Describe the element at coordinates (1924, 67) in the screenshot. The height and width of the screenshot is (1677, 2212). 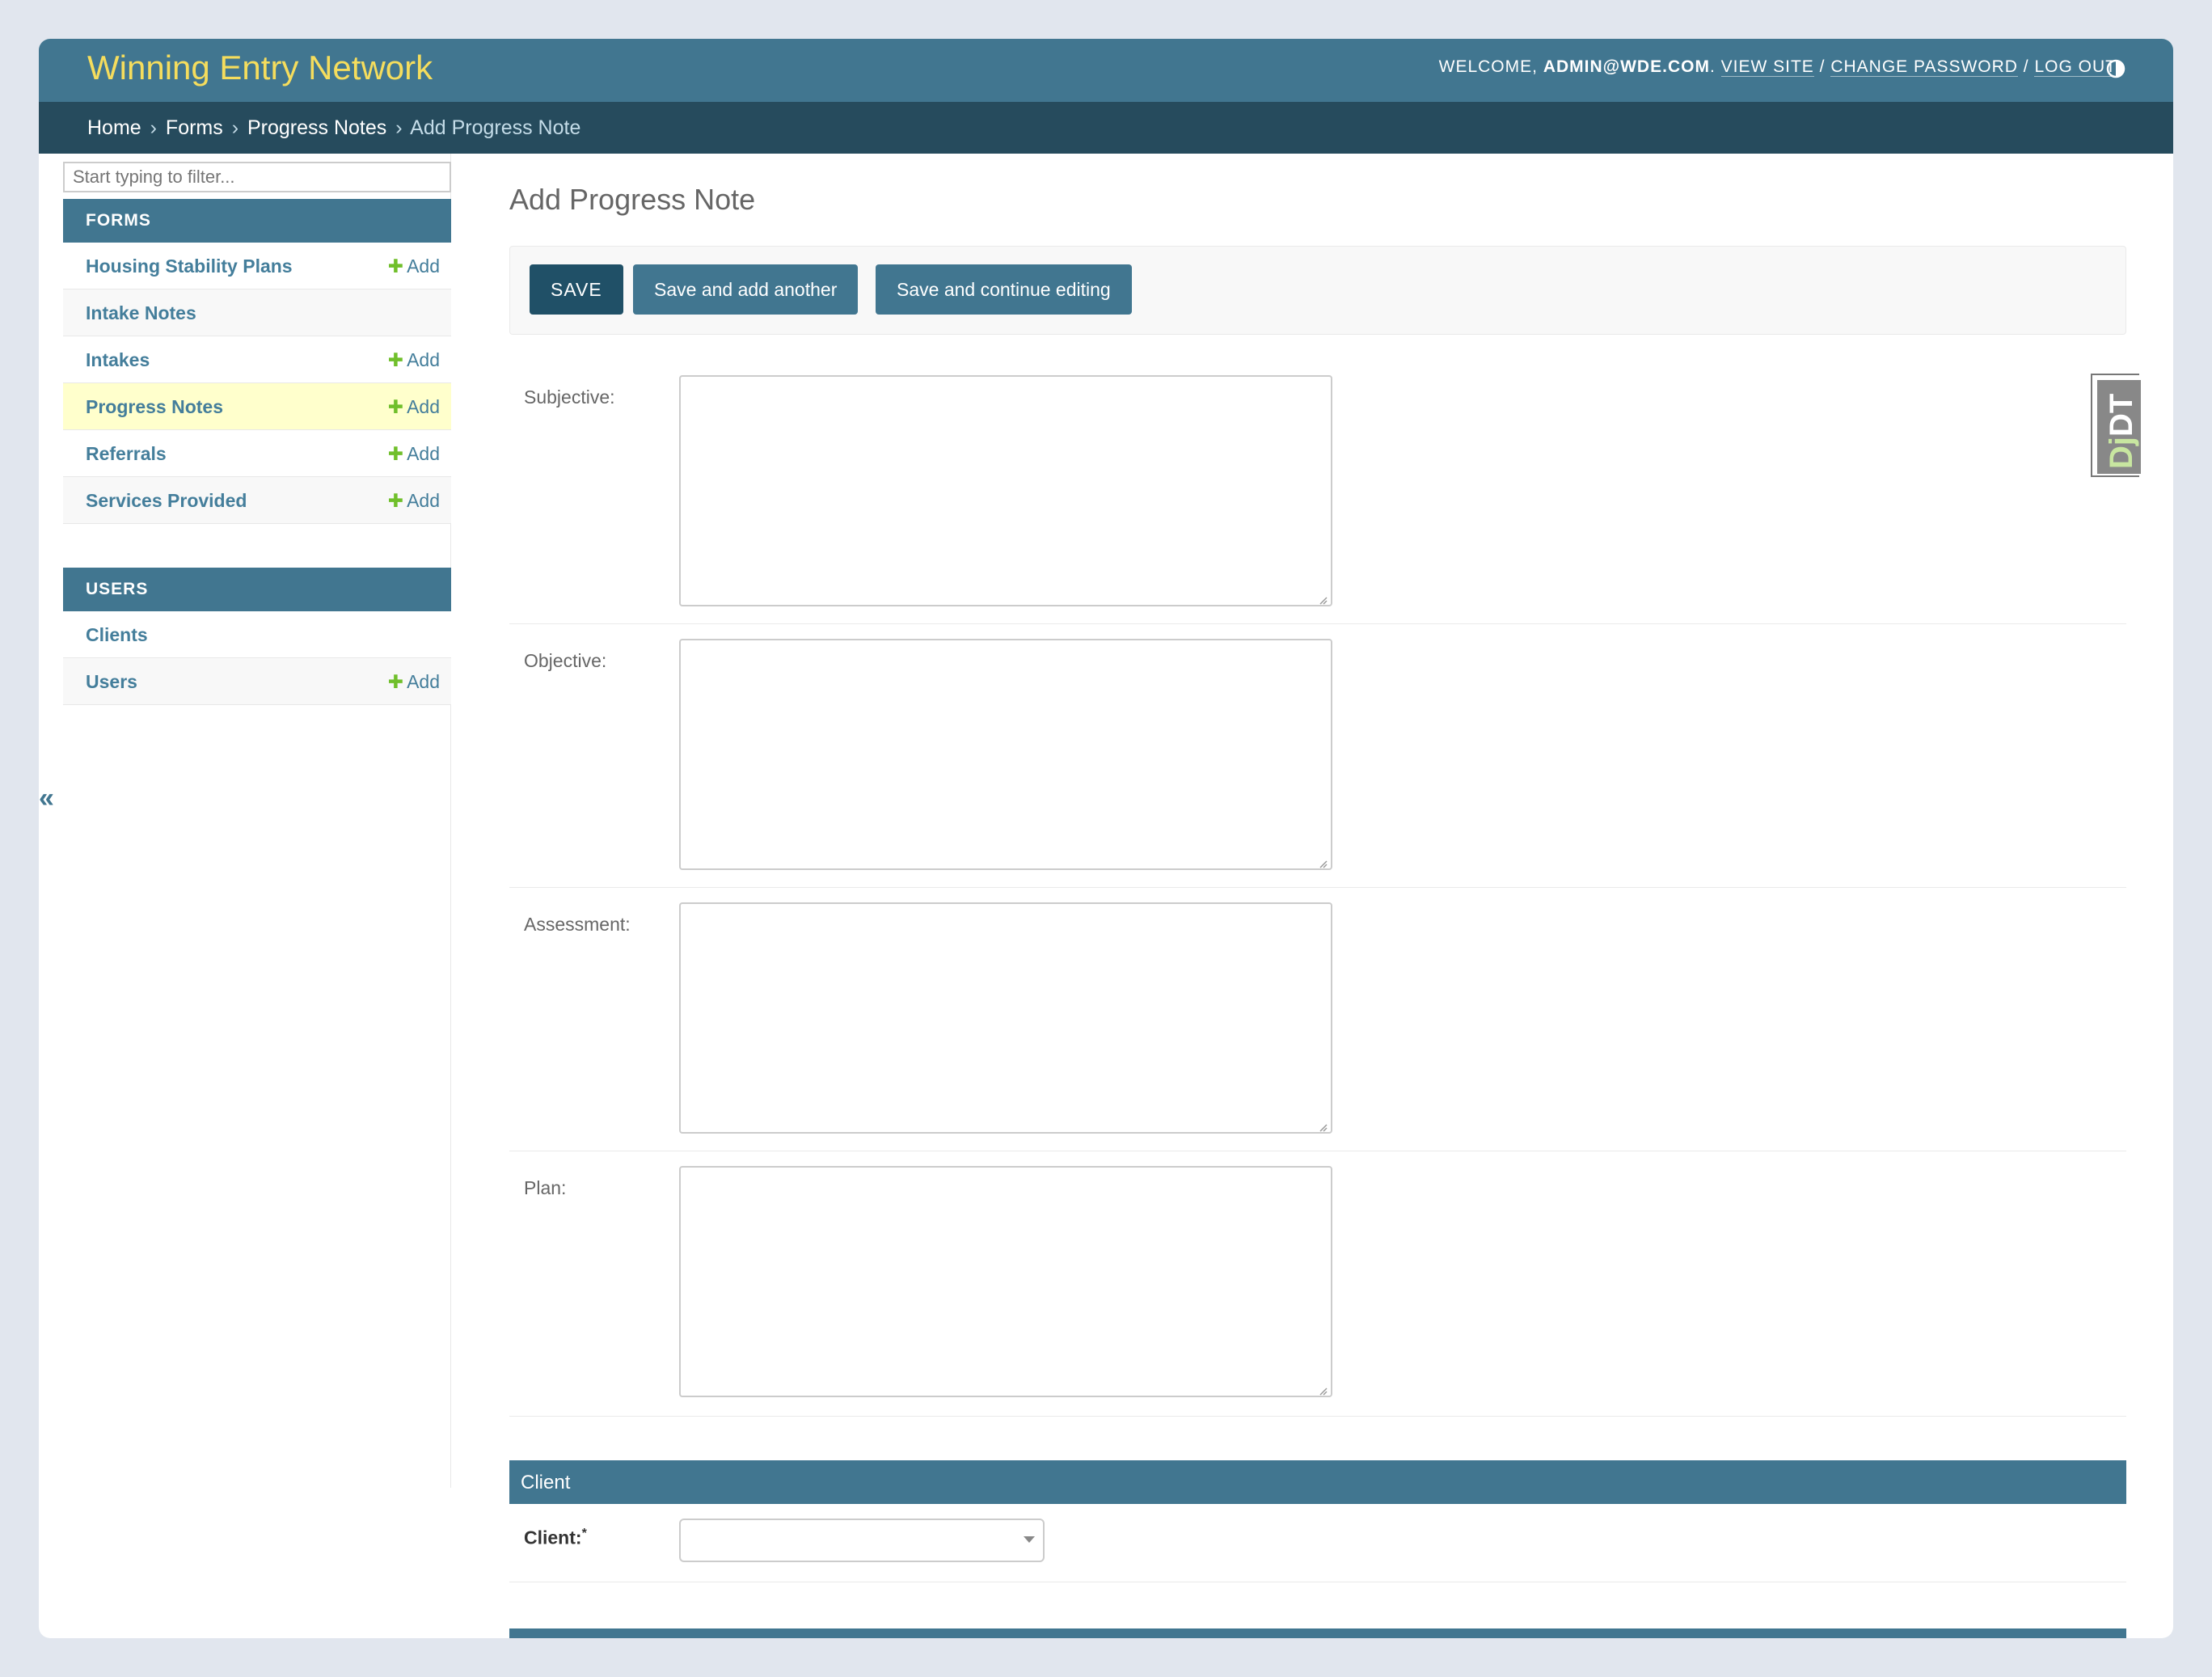
I see `change-password-link: CHANGE PASSWORD` at that location.